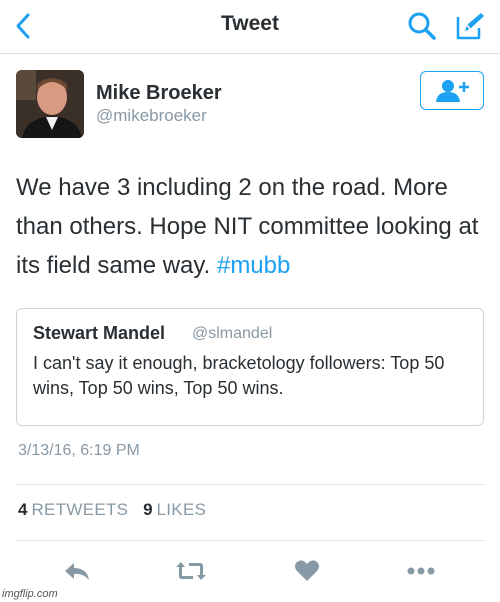 The height and width of the screenshot is (602, 500). I want to click on more-icon, so click(421, 571).